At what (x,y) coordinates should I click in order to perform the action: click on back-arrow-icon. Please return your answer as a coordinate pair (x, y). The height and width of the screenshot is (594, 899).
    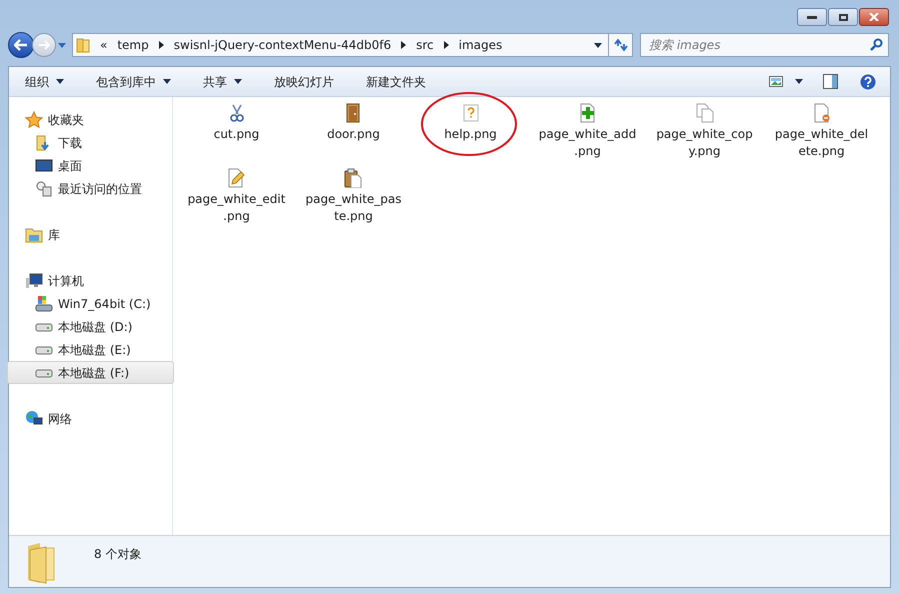
    Looking at the image, I should click on (21, 45).